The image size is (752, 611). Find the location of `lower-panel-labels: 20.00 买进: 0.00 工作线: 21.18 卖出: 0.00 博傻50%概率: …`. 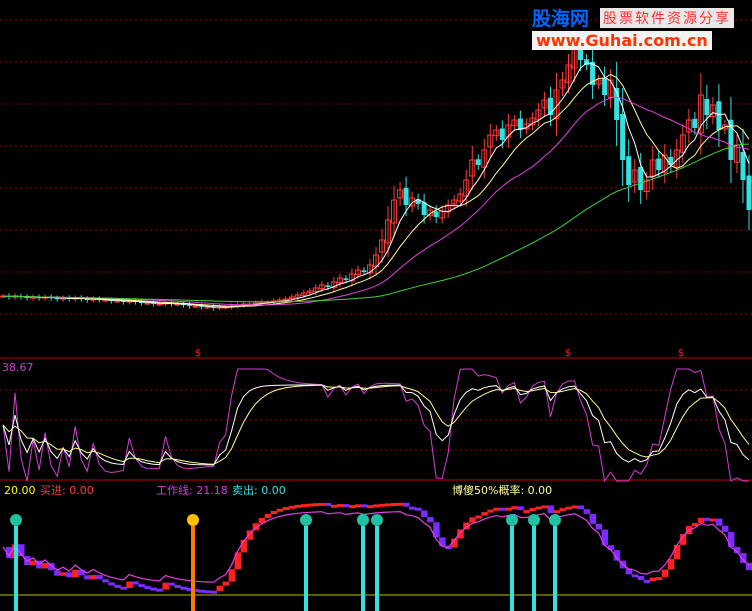

lower-panel-labels: 20.00 买进: 0.00 工作线: 21.18 卖出: 0.00 博傻50%概率: … is located at coordinates (278, 490).